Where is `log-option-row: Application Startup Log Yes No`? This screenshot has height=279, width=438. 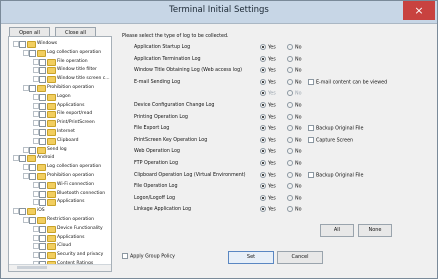
log-option-row: Application Startup Log Yes No is located at coordinates (270, 48).